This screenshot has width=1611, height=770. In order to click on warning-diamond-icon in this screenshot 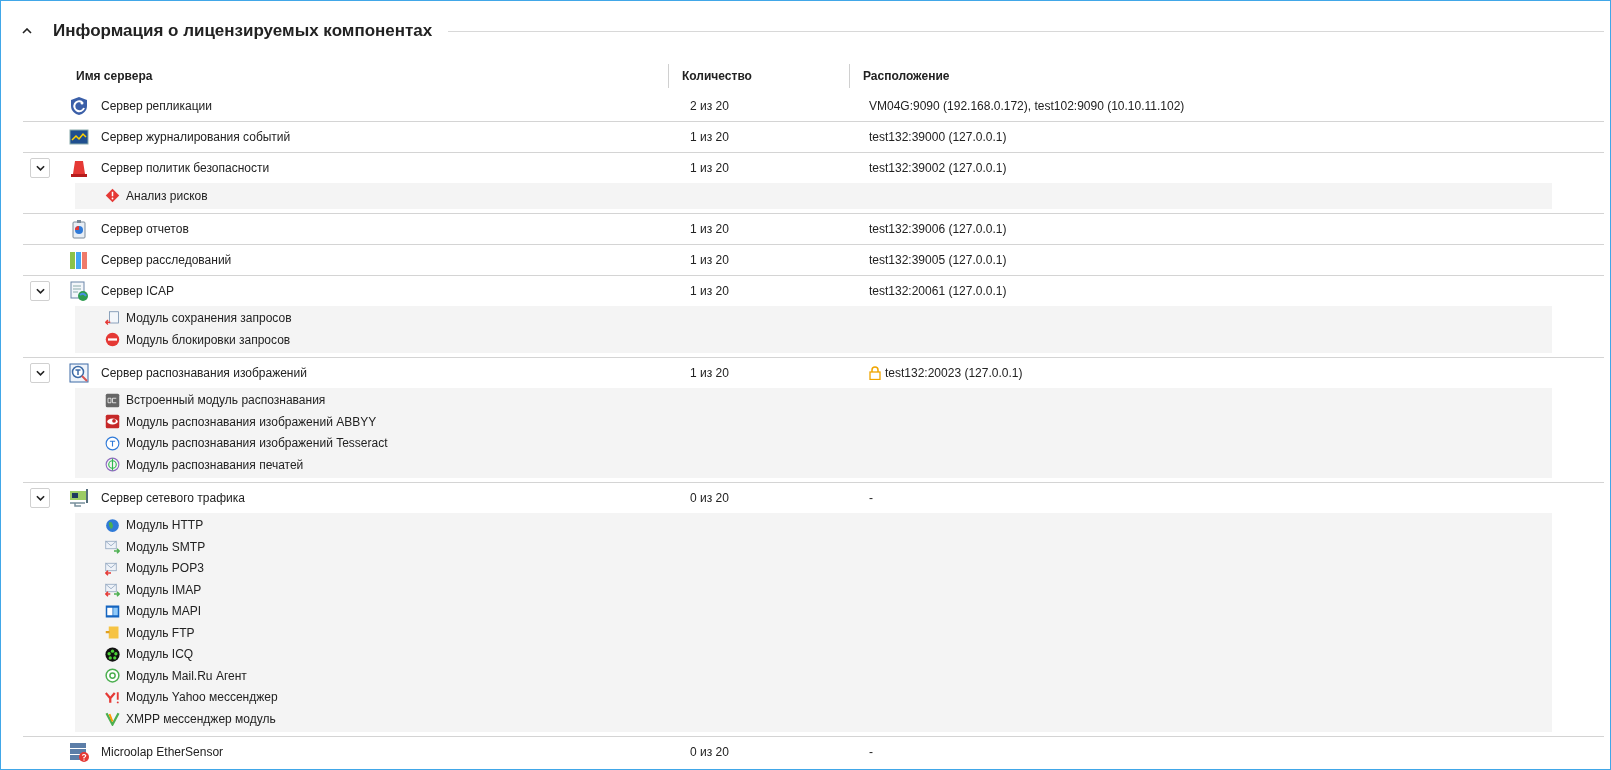, I will do `click(112, 196)`.